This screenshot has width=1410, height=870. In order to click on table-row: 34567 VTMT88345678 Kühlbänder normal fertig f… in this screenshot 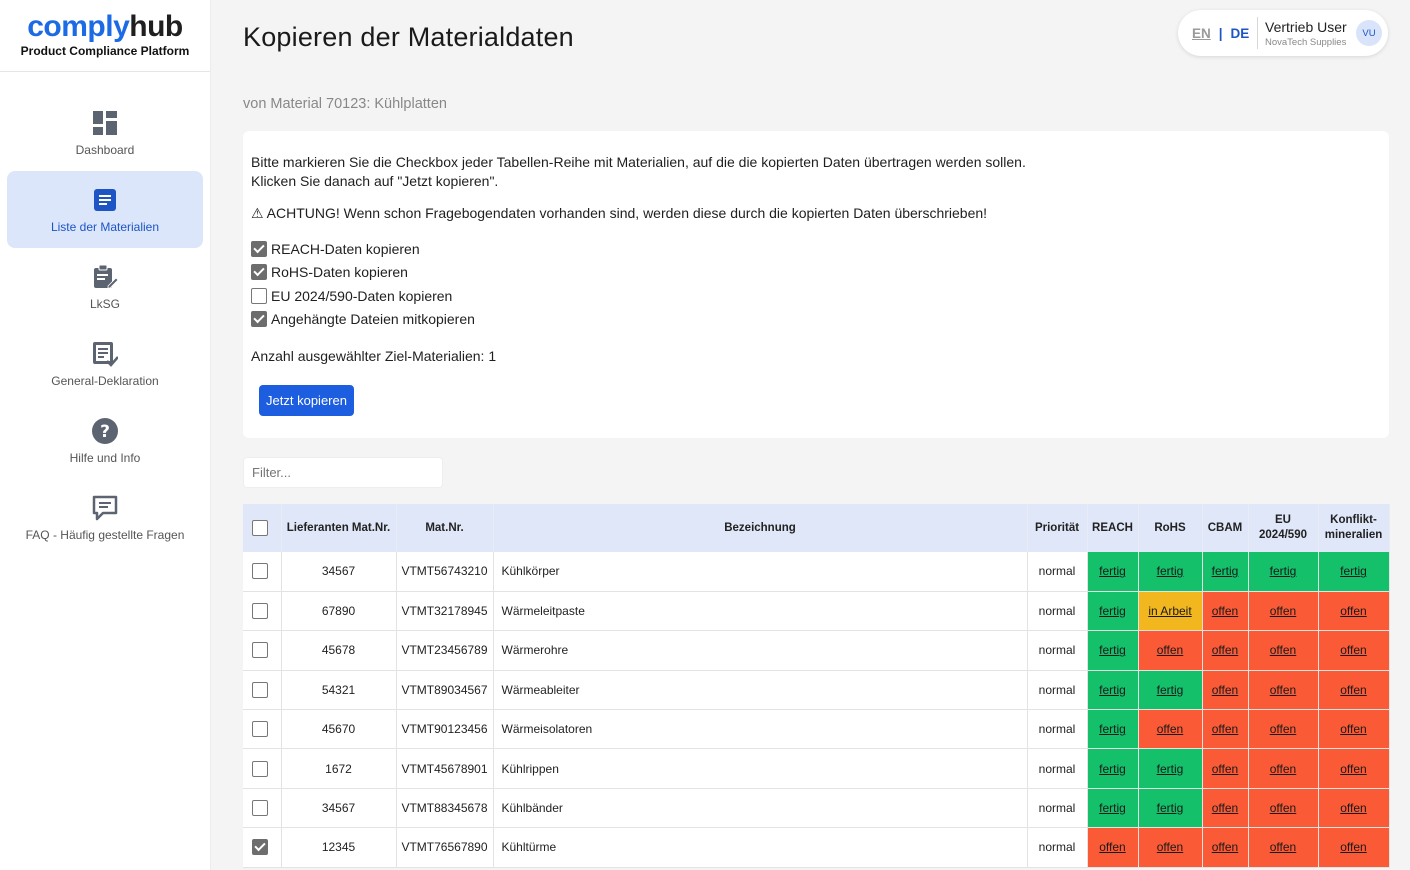, I will do `click(816, 808)`.